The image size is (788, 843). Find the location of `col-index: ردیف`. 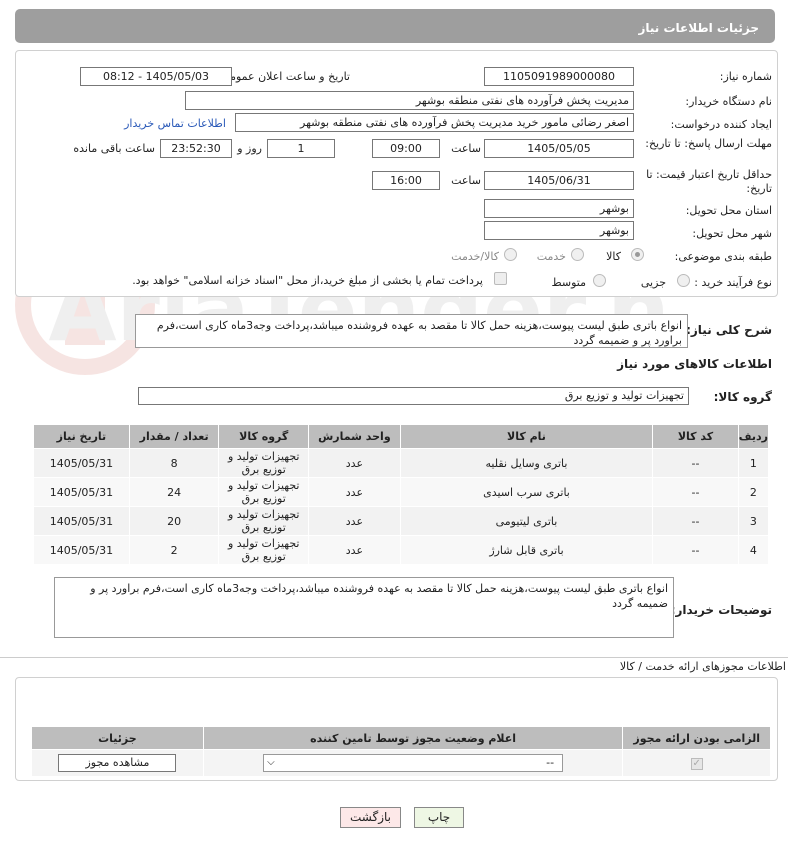

col-index: ردیف is located at coordinates (753, 436).